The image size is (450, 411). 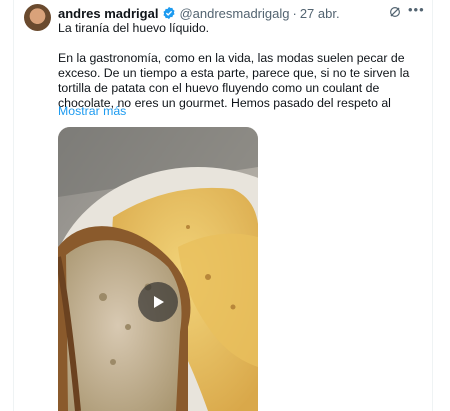 I want to click on tweet-date: 27 abr., so click(x=320, y=13).